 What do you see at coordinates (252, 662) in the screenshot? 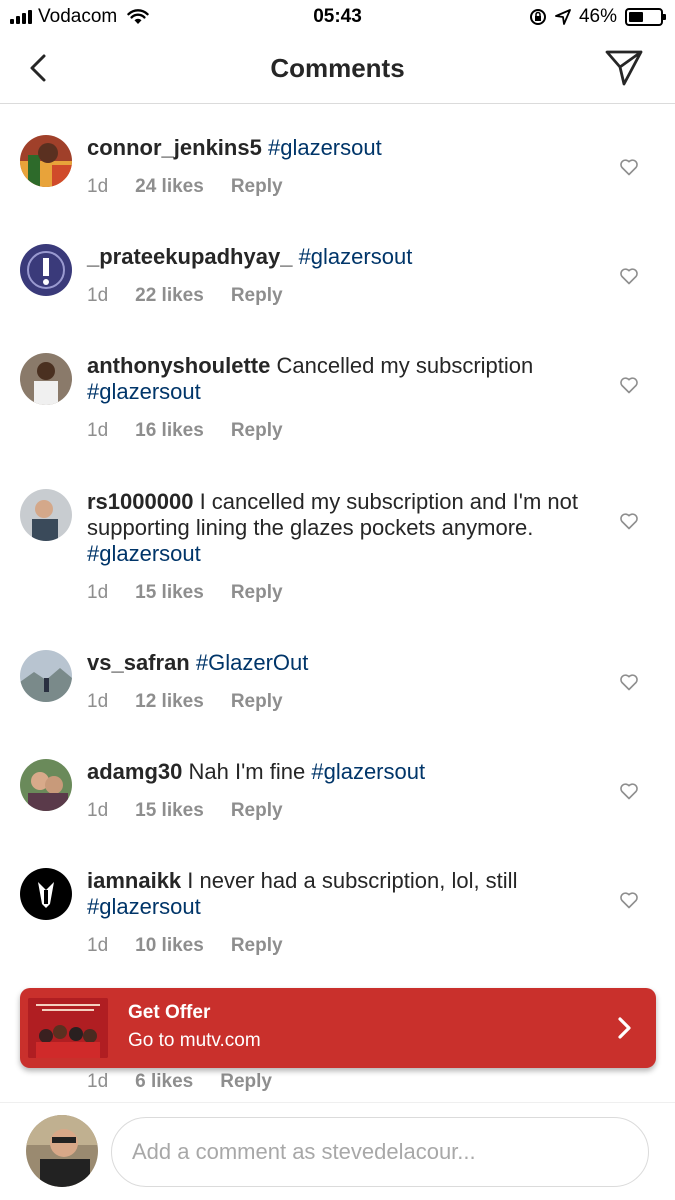
I see `comment-hashtag: #GlazerOut` at bounding box center [252, 662].